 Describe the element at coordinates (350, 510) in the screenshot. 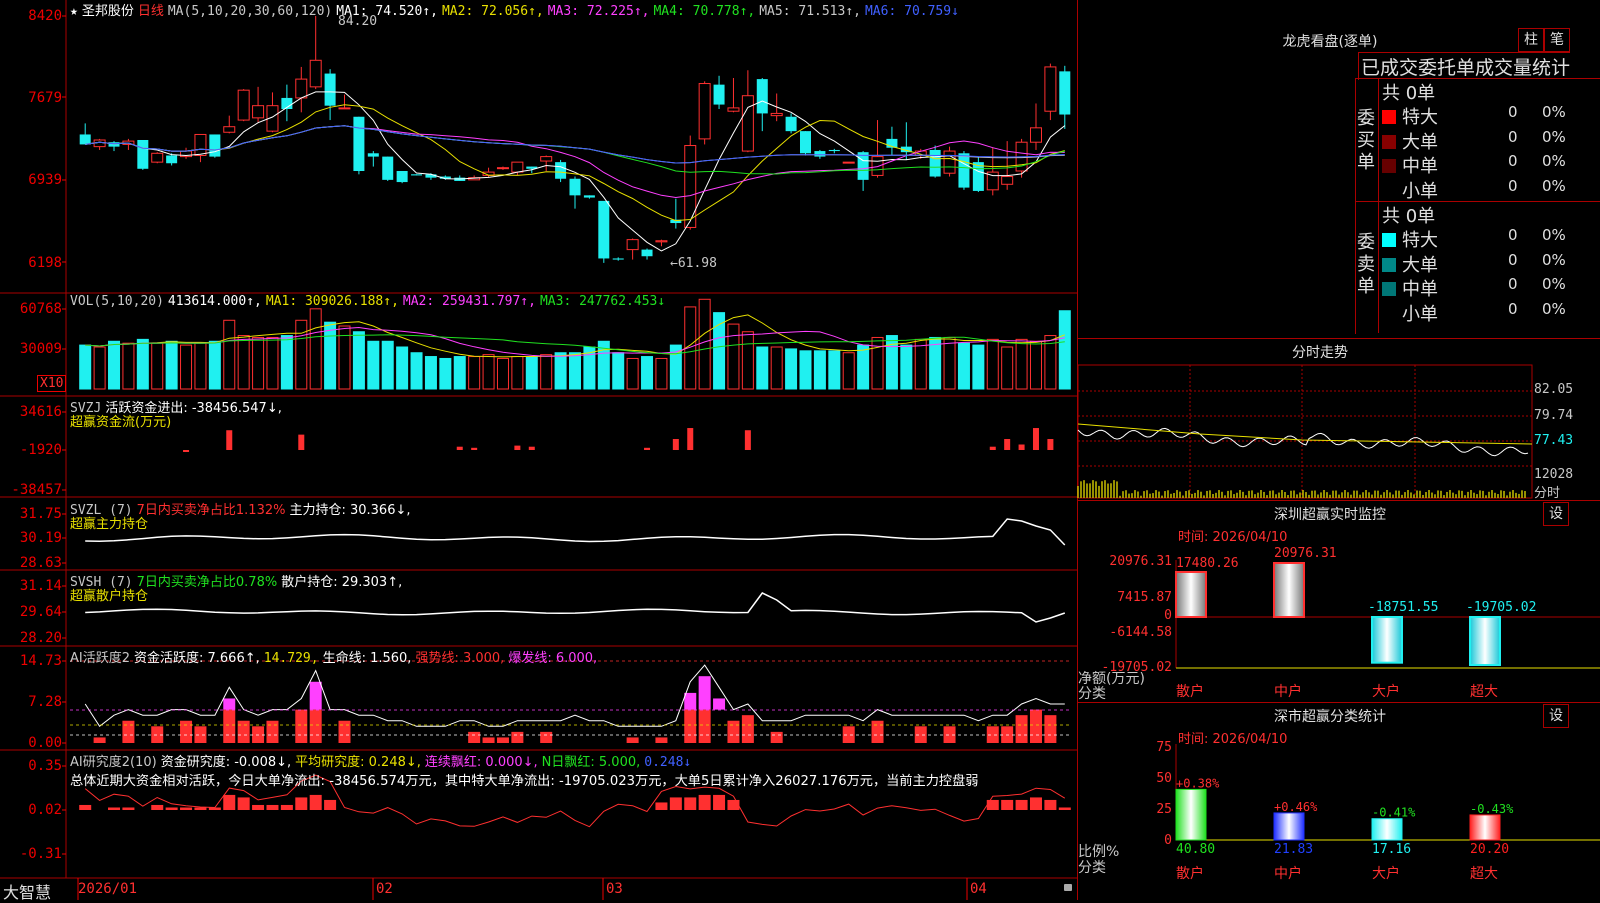

I see `svzl-hold: 主力持仓: 30.366↓,` at that location.